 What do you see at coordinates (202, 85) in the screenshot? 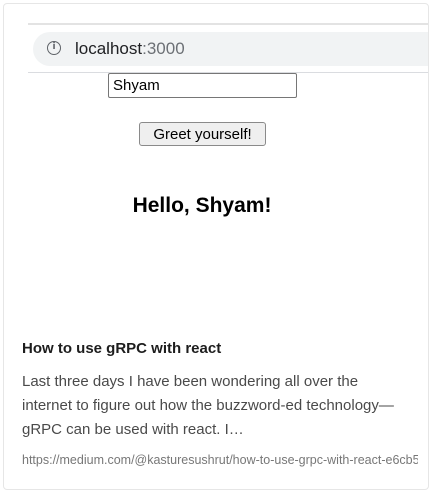
I see `name-input` at bounding box center [202, 85].